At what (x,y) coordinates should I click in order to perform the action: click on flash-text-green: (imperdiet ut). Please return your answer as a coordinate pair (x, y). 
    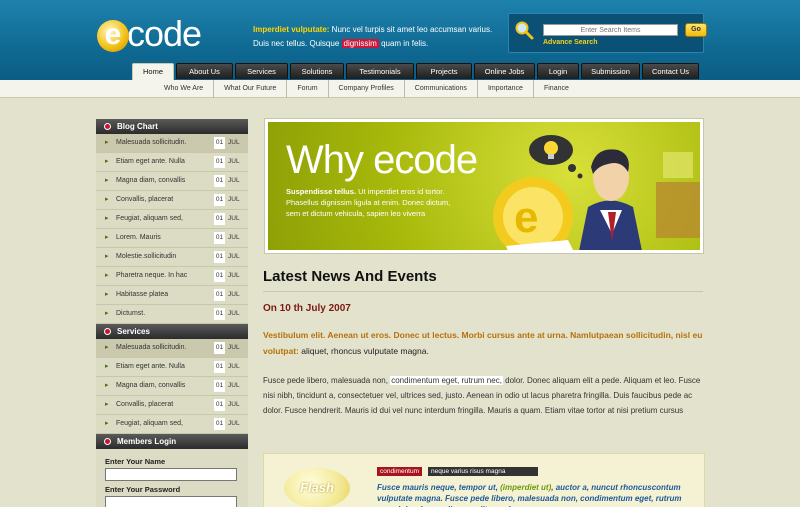
    Looking at the image, I should click on (526, 487).